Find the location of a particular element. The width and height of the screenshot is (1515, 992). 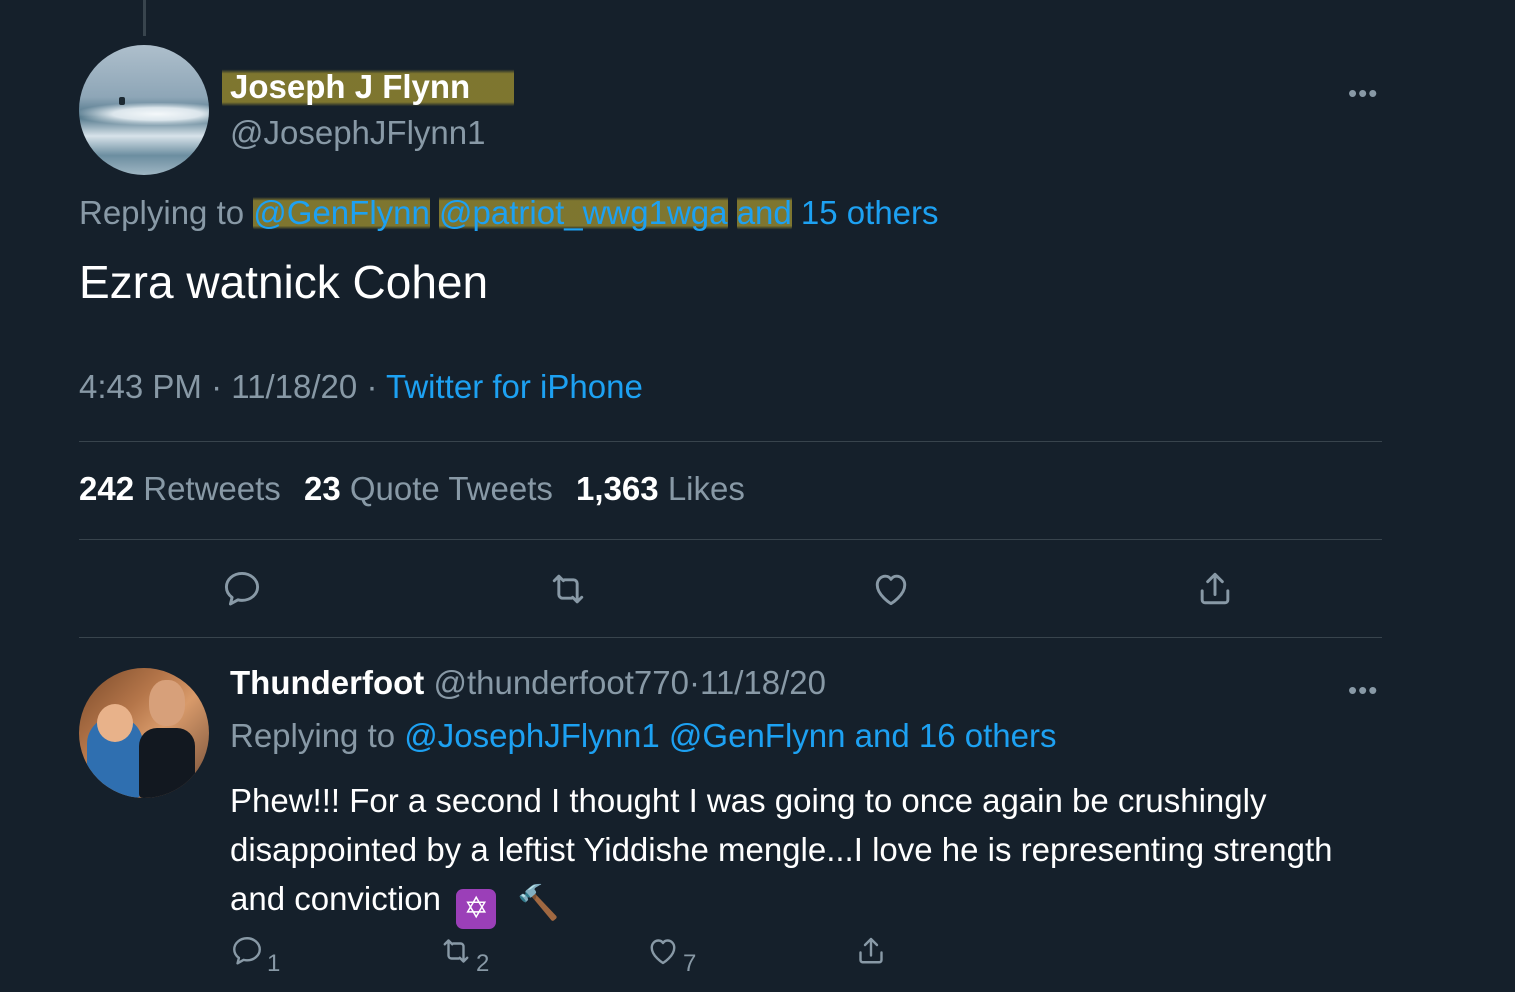

reply-header: Thunderfoot @thunderfoot770·11/18/20 is located at coordinates (528, 683).